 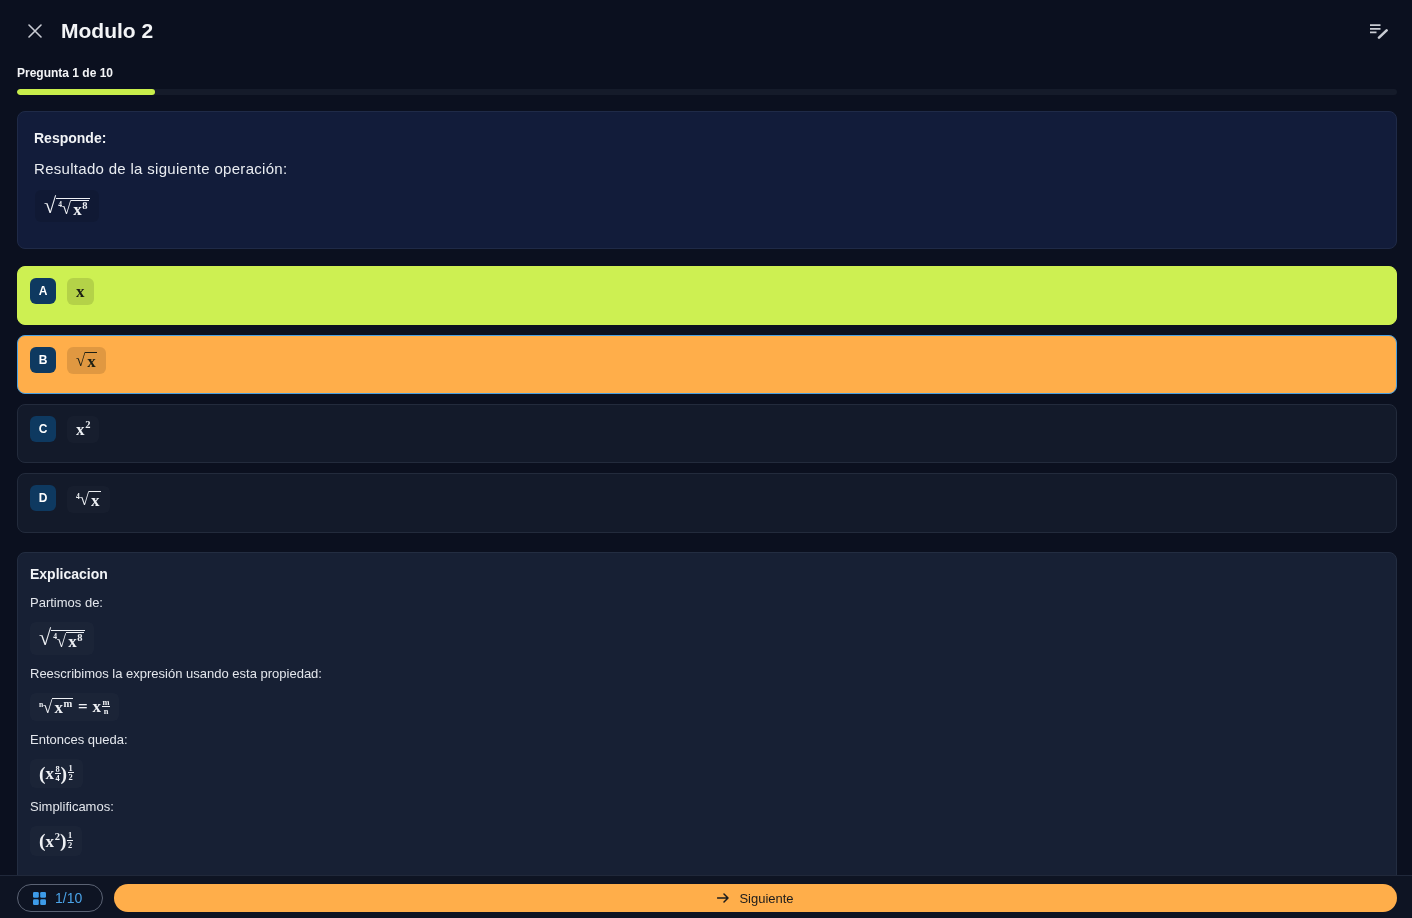 I want to click on question-heading: Responde:, so click(x=71, y=138).